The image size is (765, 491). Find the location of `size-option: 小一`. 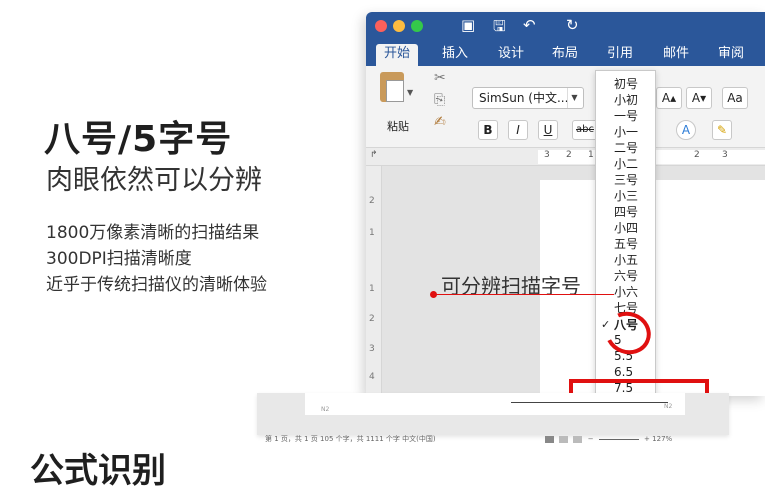

size-option: 小一 is located at coordinates (626, 131).